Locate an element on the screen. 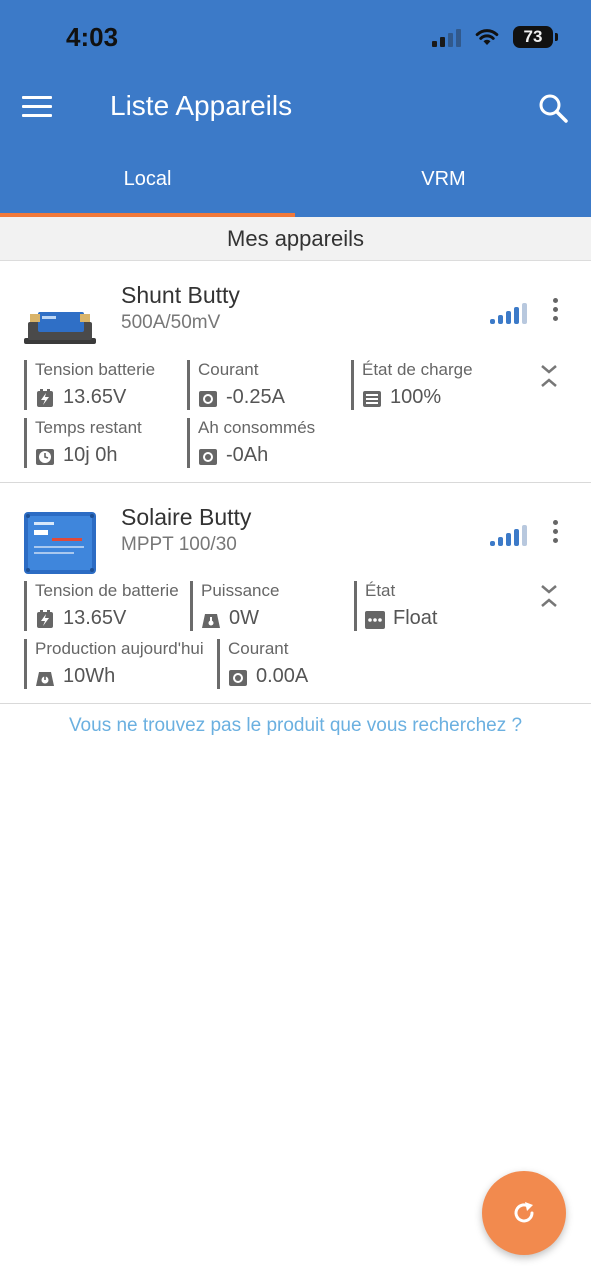 The height and width of the screenshot is (1280, 591). stat-state: État Float is located at coordinates (395, 606).